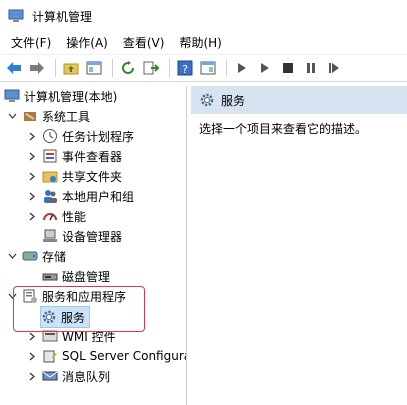  I want to click on tree-label: 任务计划程序, so click(98, 136).